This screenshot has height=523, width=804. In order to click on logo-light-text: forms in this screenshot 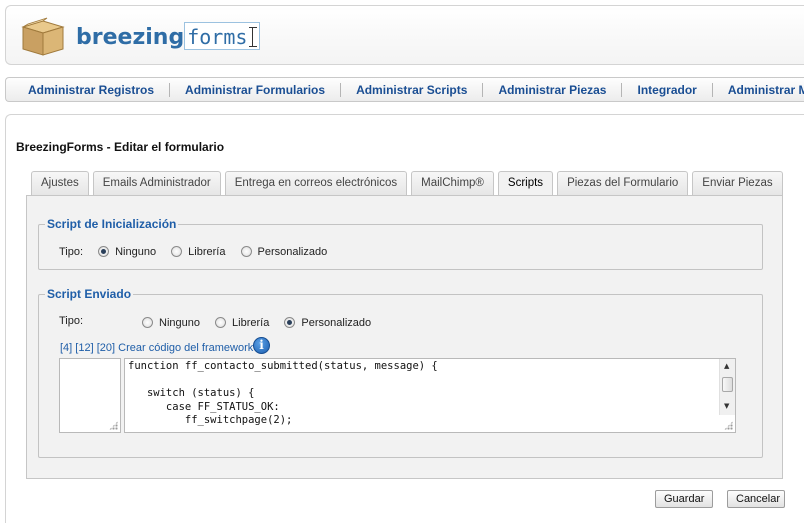, I will do `click(217, 37)`.